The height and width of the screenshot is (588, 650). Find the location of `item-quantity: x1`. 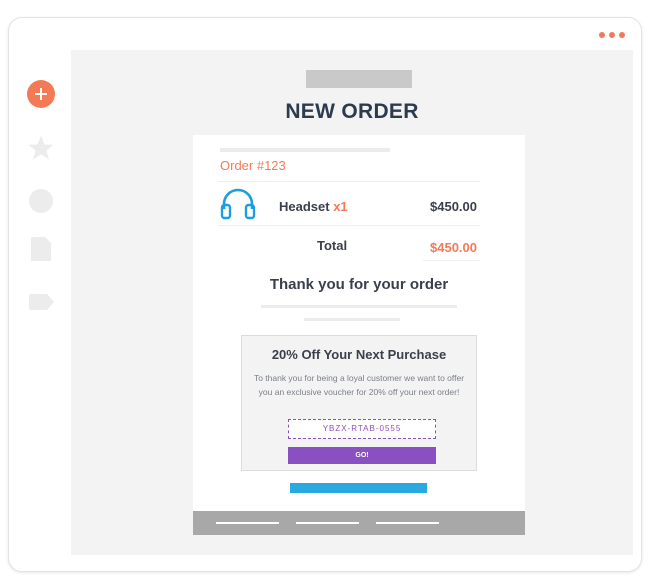

item-quantity: x1 is located at coordinates (340, 206).